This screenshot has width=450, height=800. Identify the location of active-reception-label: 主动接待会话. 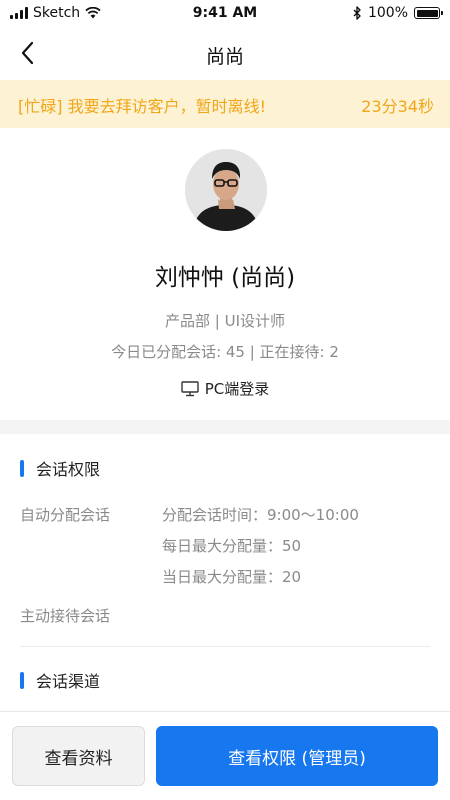
(65, 616).